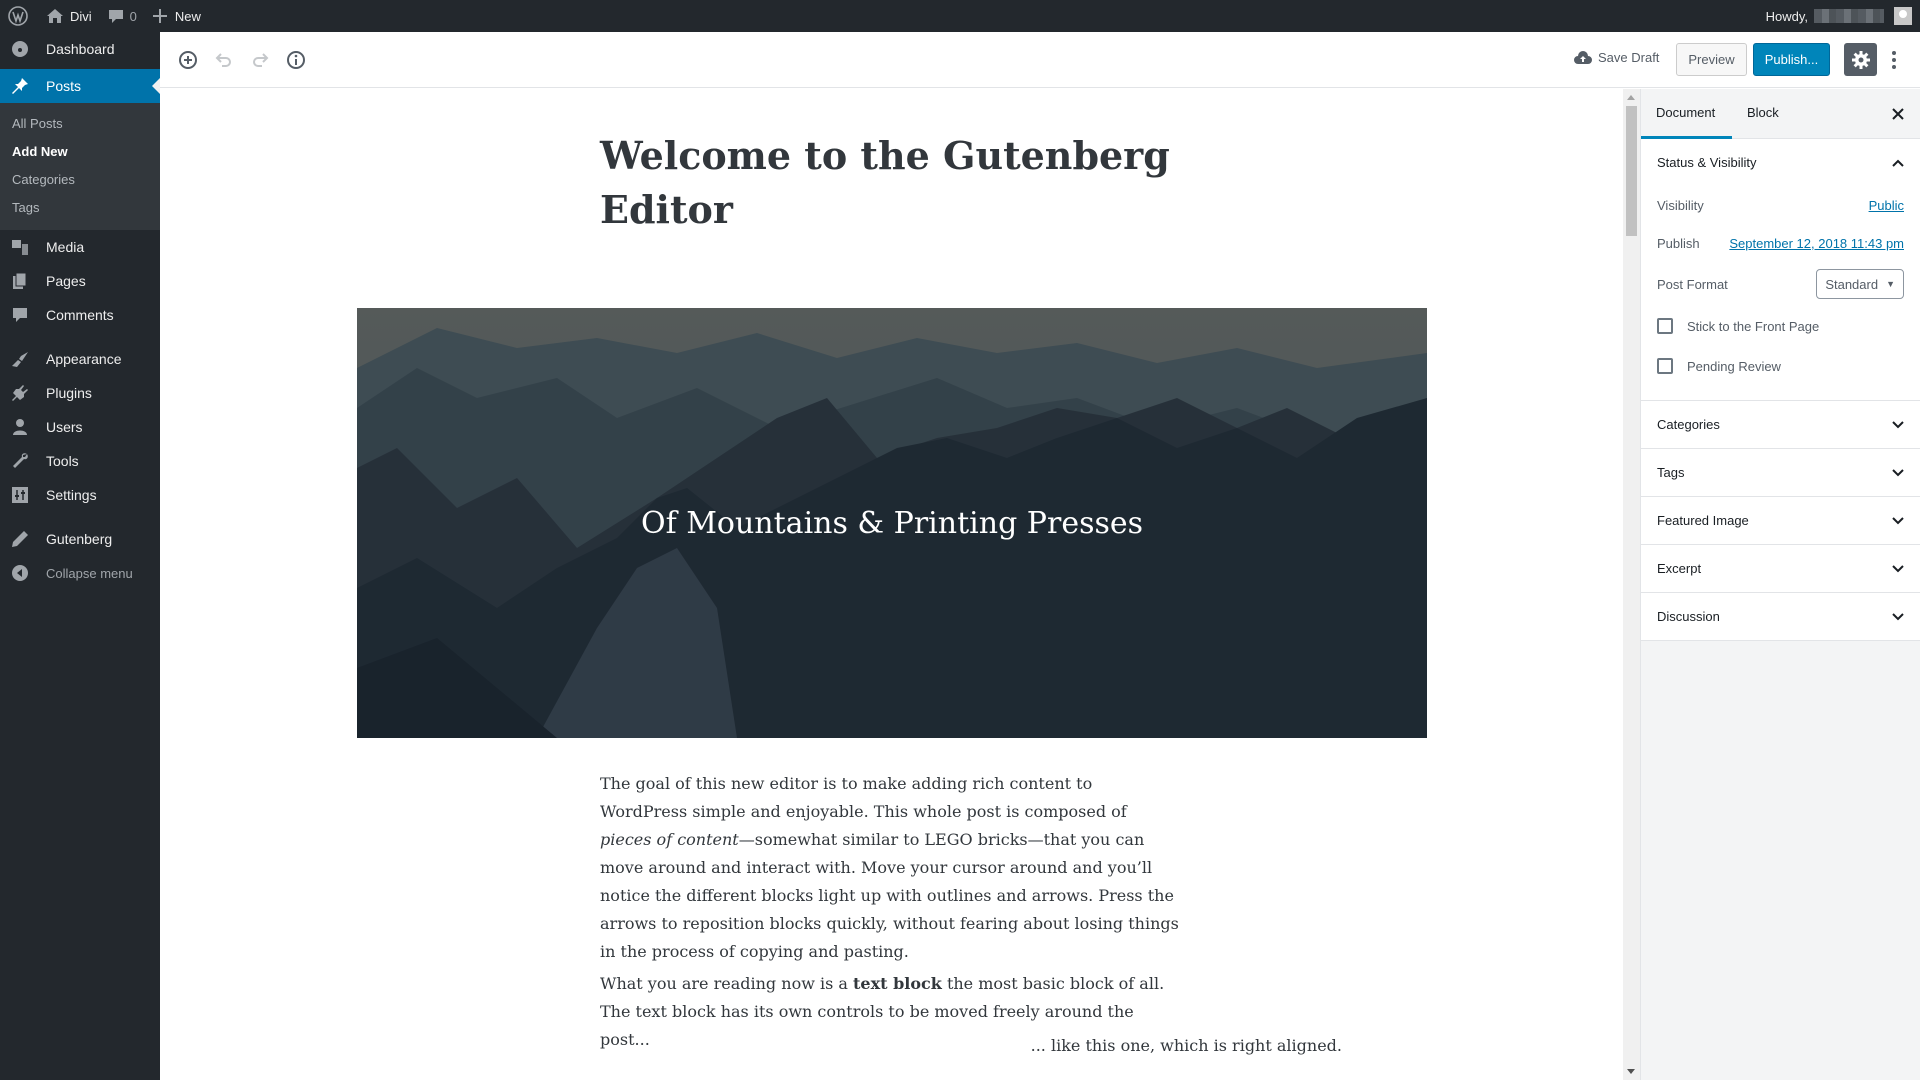 This screenshot has width=1920, height=1080. I want to click on pages-icon, so click(20, 281).